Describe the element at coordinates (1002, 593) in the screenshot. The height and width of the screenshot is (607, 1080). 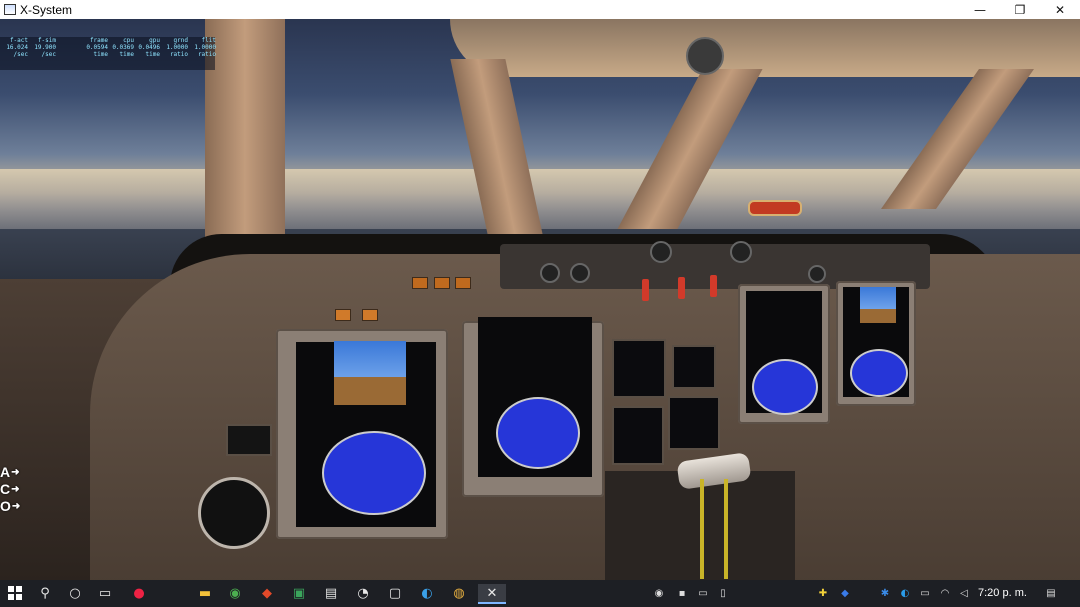
I see `taskbar-clock: 7:20 p. m.` at that location.